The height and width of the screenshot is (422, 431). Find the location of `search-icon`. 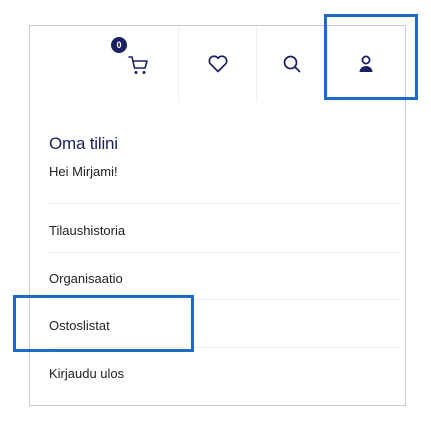

search-icon is located at coordinates (292, 64).